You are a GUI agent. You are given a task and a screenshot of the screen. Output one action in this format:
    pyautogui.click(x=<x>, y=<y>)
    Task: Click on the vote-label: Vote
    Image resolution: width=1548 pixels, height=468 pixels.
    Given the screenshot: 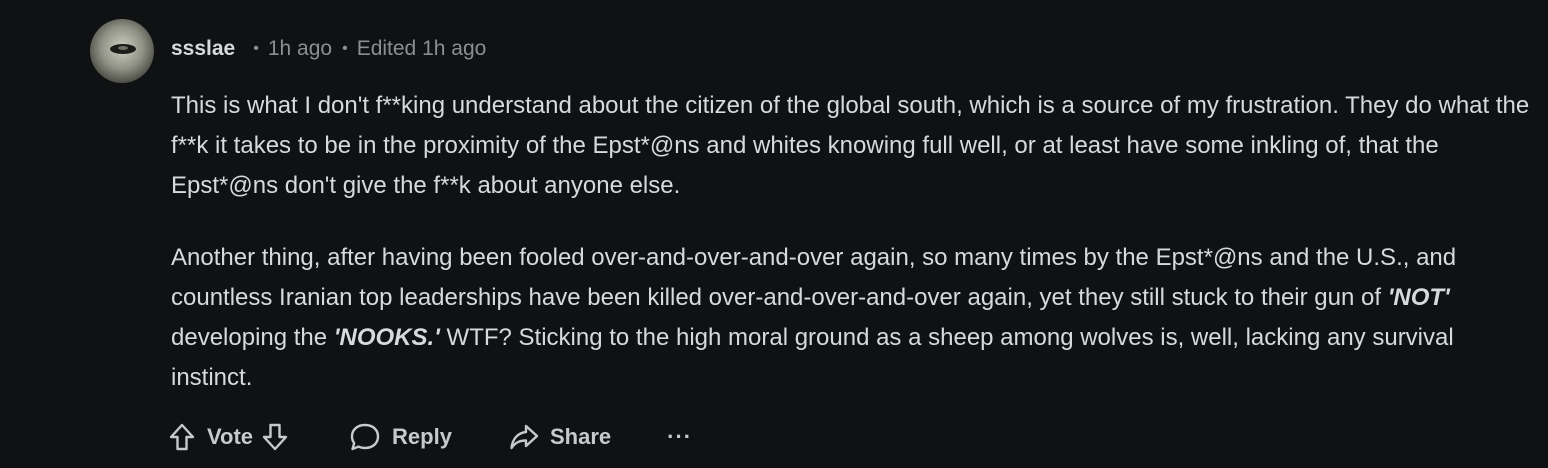 What is the action you would take?
    pyautogui.click(x=230, y=436)
    